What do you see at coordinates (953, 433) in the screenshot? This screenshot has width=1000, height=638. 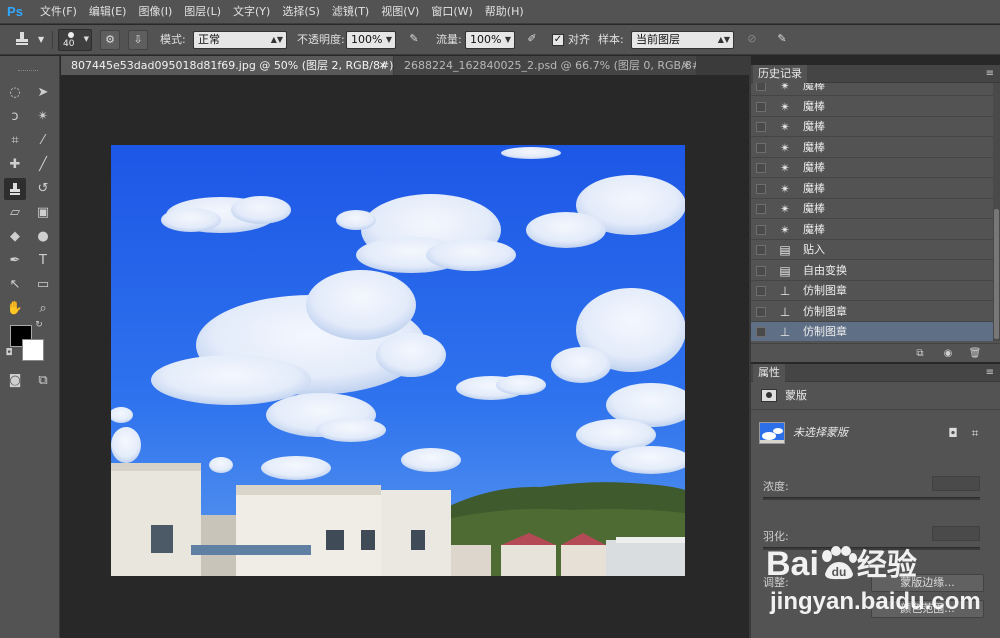 I see `add-pixel-mask-icon: ◘` at bounding box center [953, 433].